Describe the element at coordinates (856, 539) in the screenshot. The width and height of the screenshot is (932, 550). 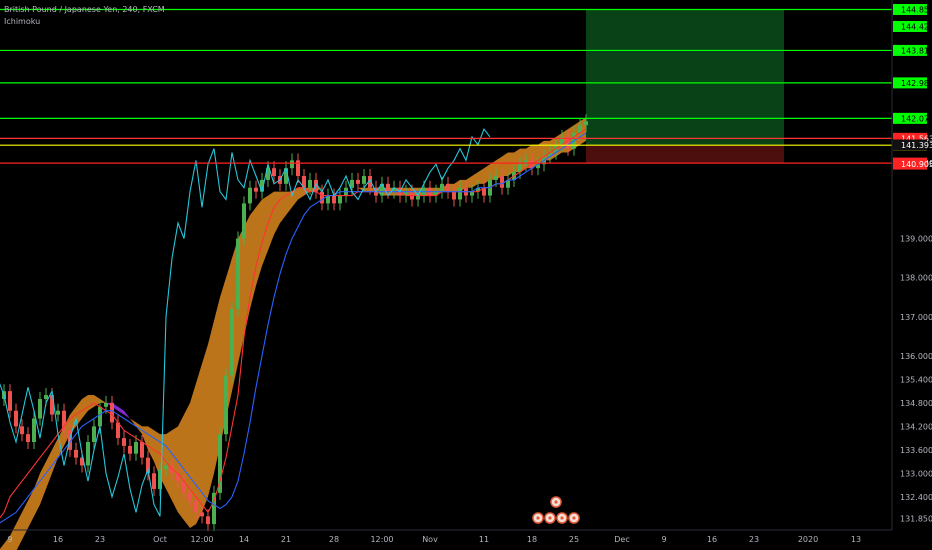
I see `x-tick-label: 13` at that location.